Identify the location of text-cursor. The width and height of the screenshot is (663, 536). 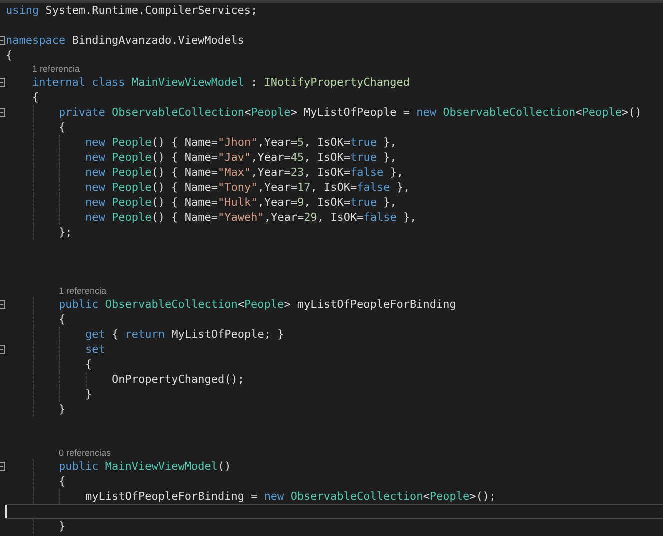
(6, 511).